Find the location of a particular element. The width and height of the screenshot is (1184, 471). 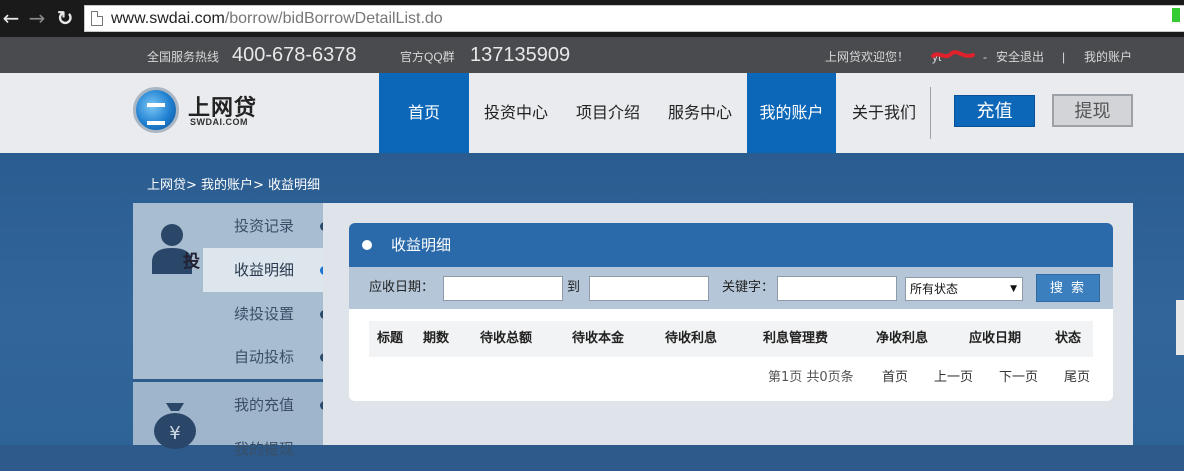

welcome-text: 上网贷欢迎您！ is located at coordinates (867, 57).